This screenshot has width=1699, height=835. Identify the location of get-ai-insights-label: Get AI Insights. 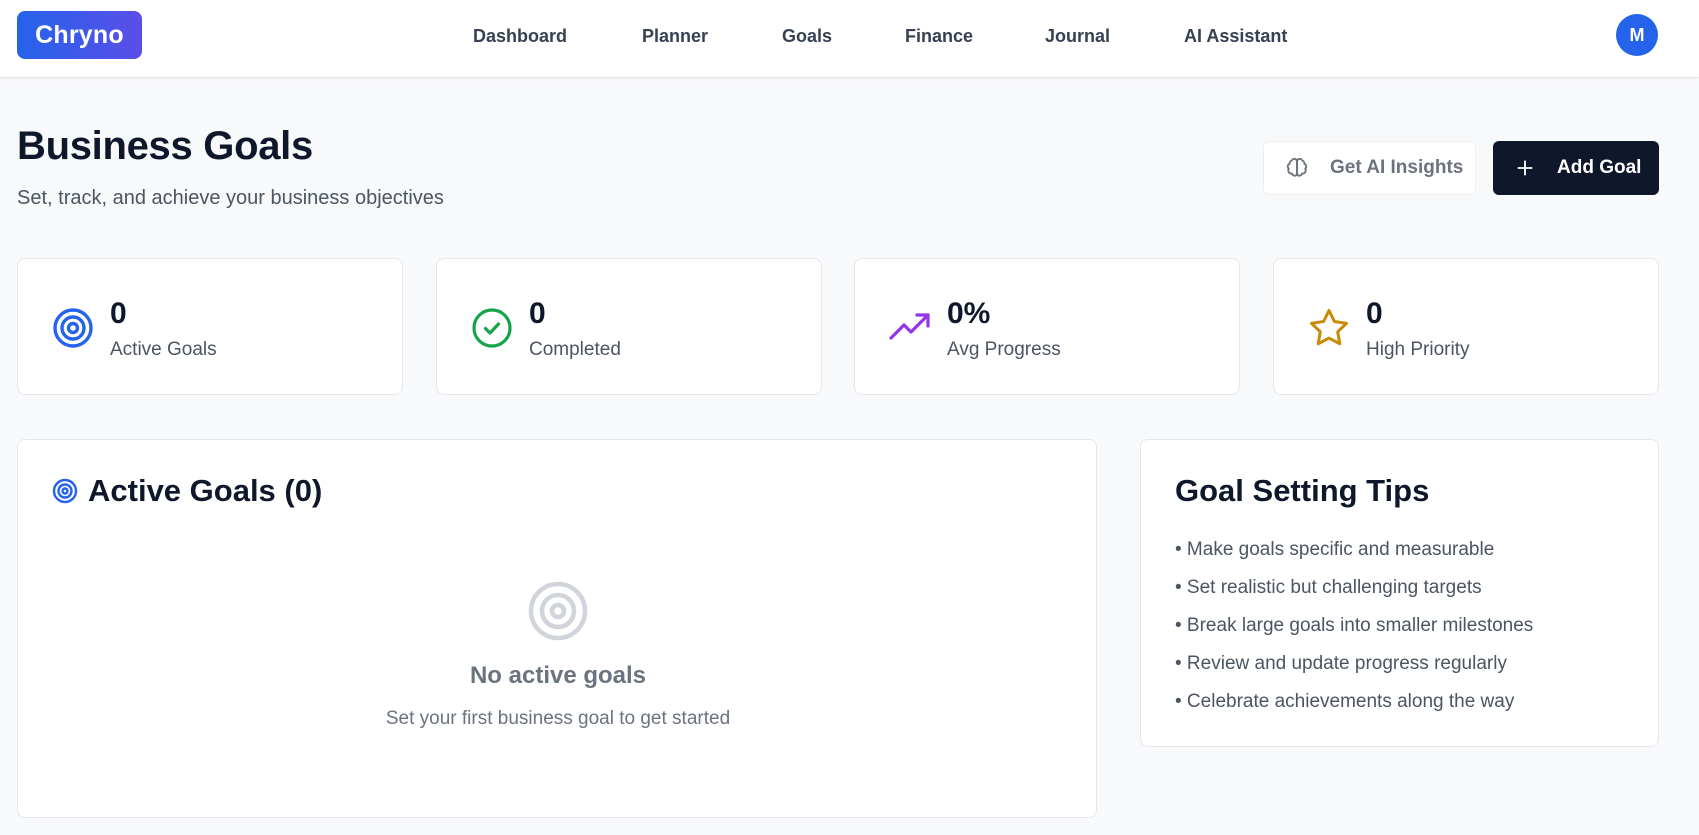
(1397, 167).